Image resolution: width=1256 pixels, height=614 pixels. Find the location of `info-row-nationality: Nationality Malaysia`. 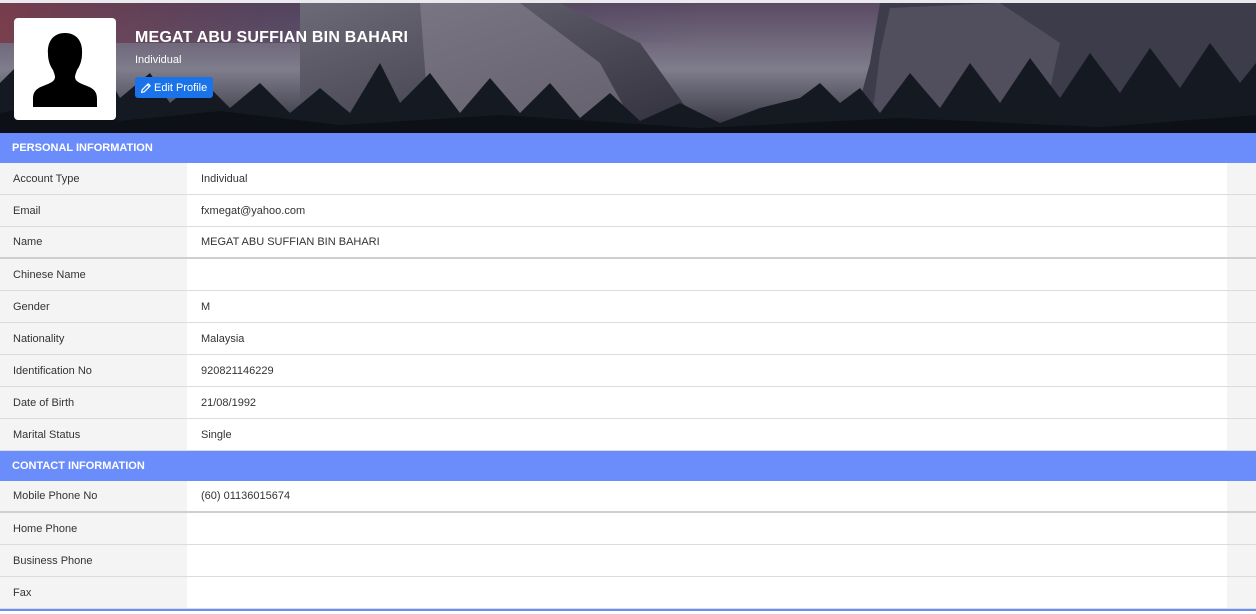

info-row-nationality: Nationality Malaysia is located at coordinates (628, 339).